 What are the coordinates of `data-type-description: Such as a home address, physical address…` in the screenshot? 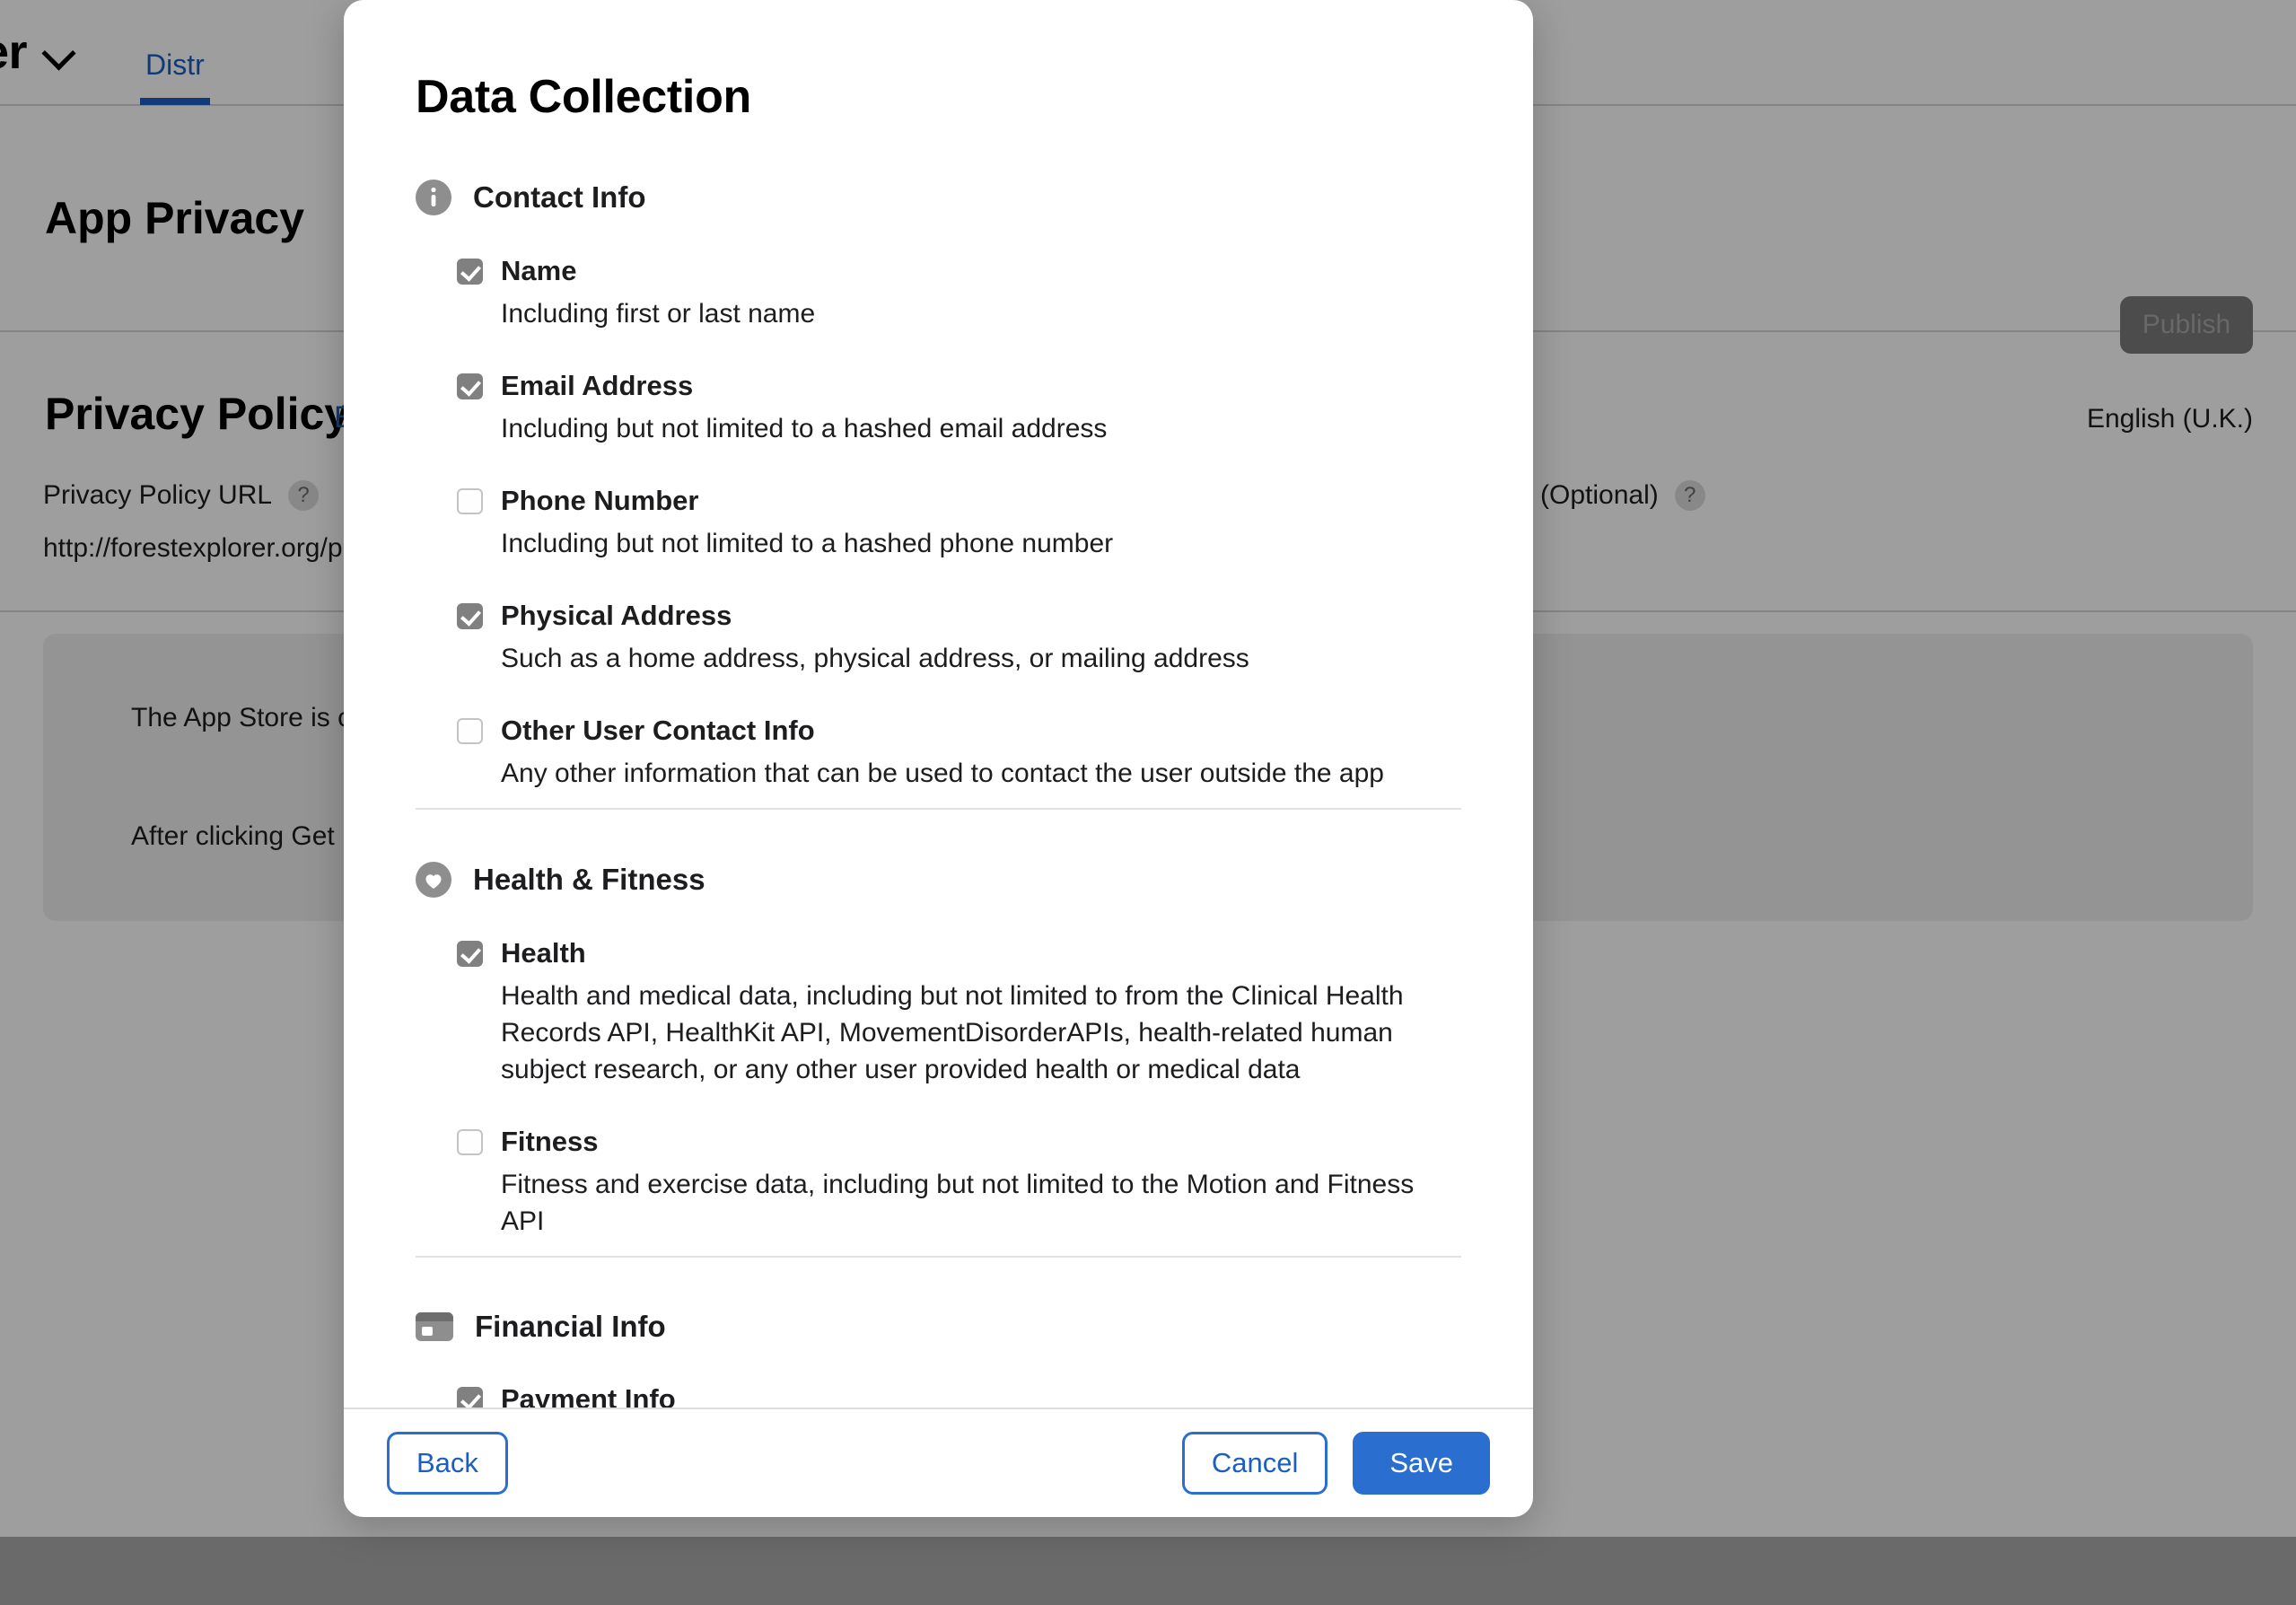 It's located at (875, 658).